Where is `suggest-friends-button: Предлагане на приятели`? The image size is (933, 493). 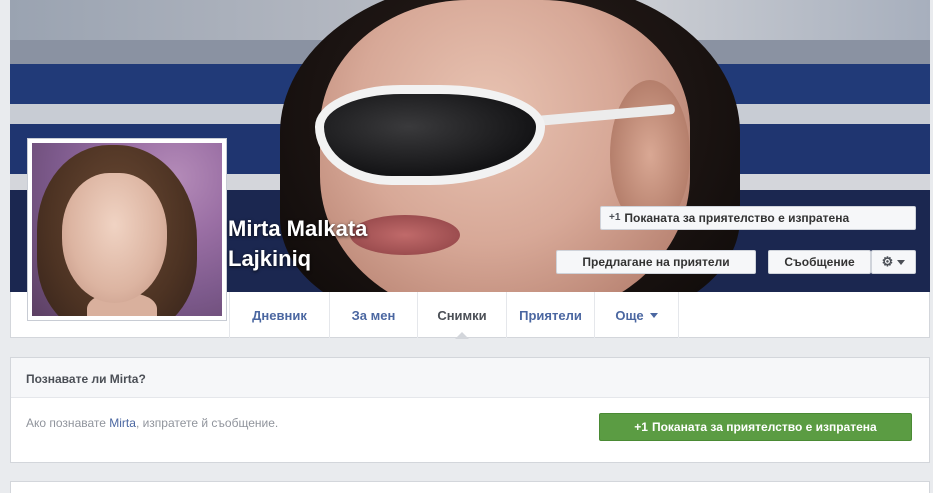
suggest-friends-button: Предлагане на приятели is located at coordinates (656, 262).